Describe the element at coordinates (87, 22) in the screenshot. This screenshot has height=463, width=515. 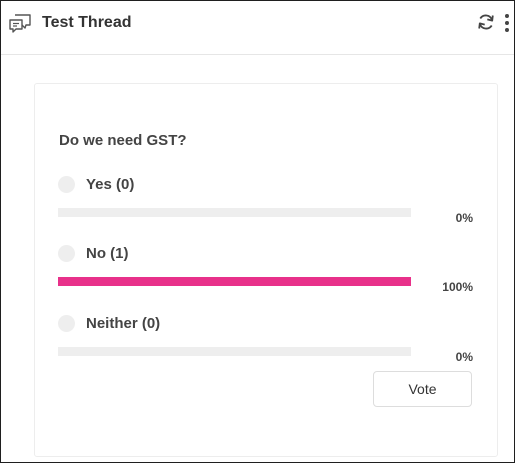
I see `thread-title: Test Thread` at that location.